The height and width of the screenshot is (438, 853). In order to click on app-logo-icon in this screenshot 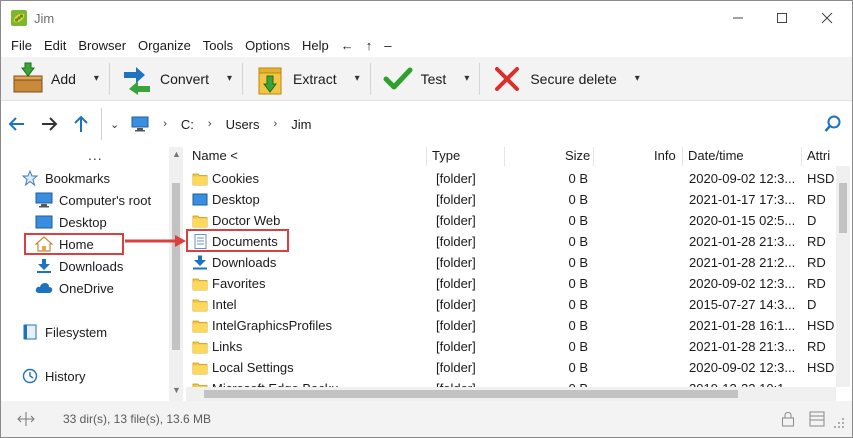, I will do `click(19, 18)`.